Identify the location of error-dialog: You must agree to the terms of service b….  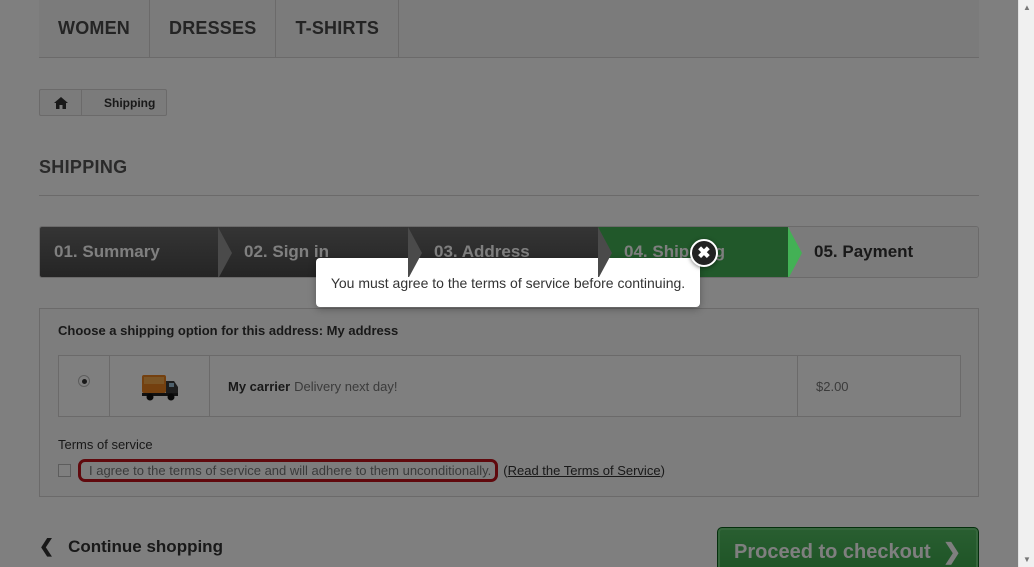
(508, 282).